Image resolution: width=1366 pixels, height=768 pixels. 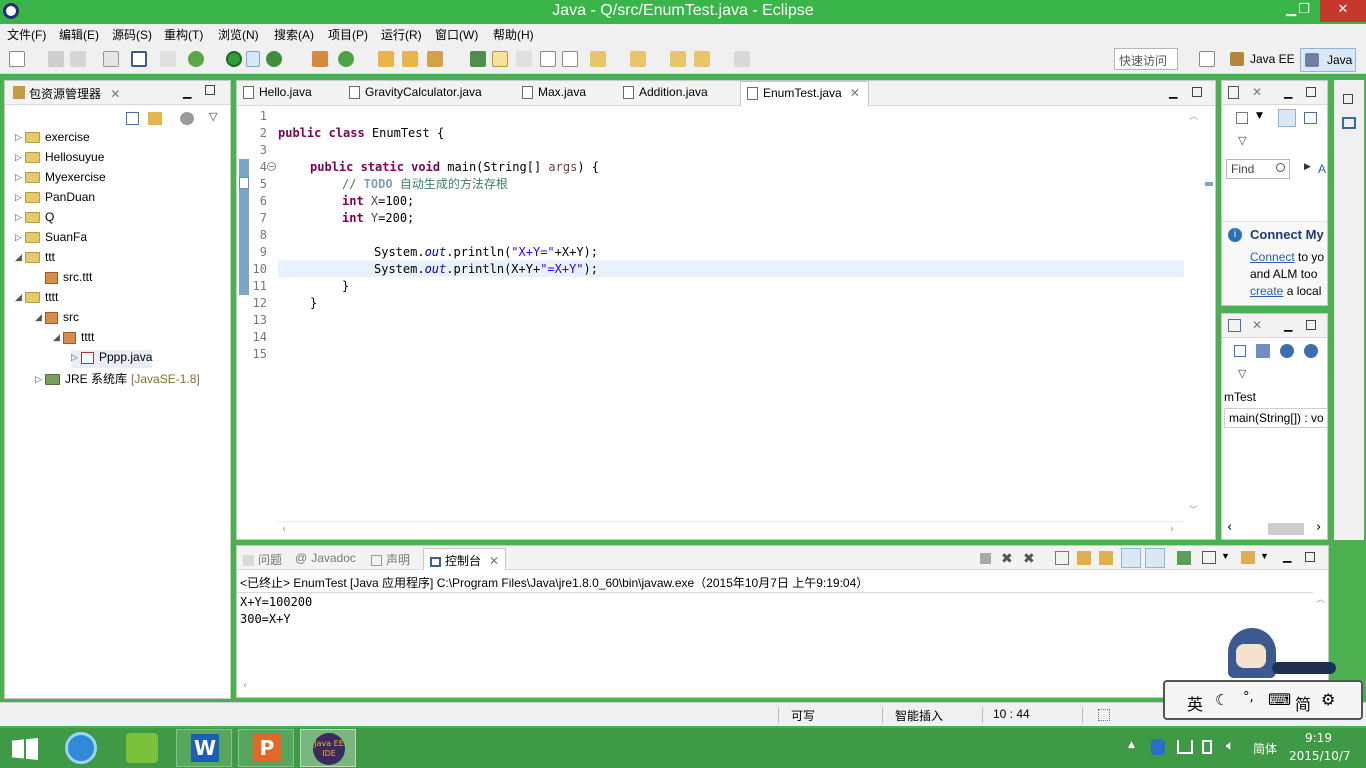 I want to click on tree-item: ▷ Myexercise, so click(x=60, y=179).